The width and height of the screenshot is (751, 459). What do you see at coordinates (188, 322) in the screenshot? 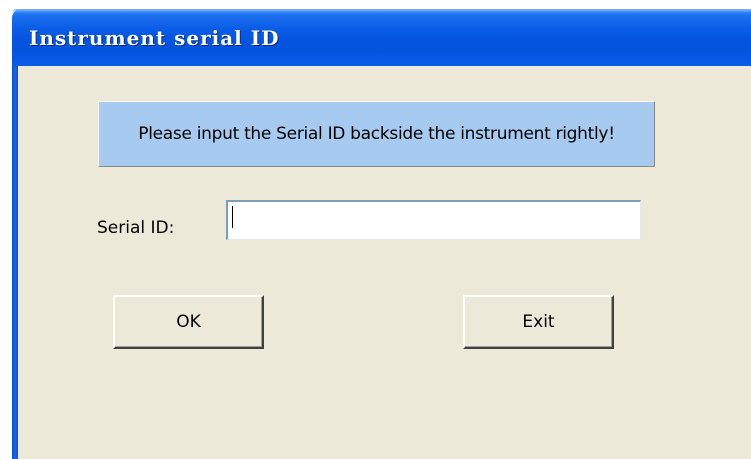
I see `ok-button: OK` at bounding box center [188, 322].